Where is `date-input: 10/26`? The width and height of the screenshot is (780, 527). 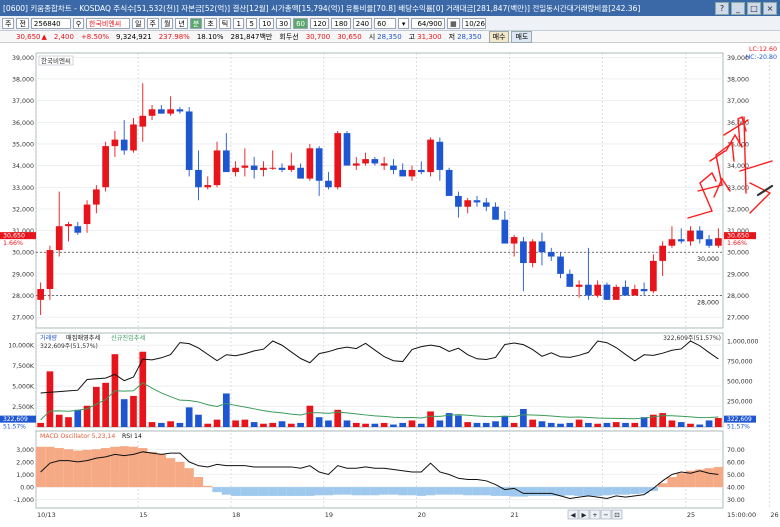
date-input: 10/26 is located at coordinates (473, 23).